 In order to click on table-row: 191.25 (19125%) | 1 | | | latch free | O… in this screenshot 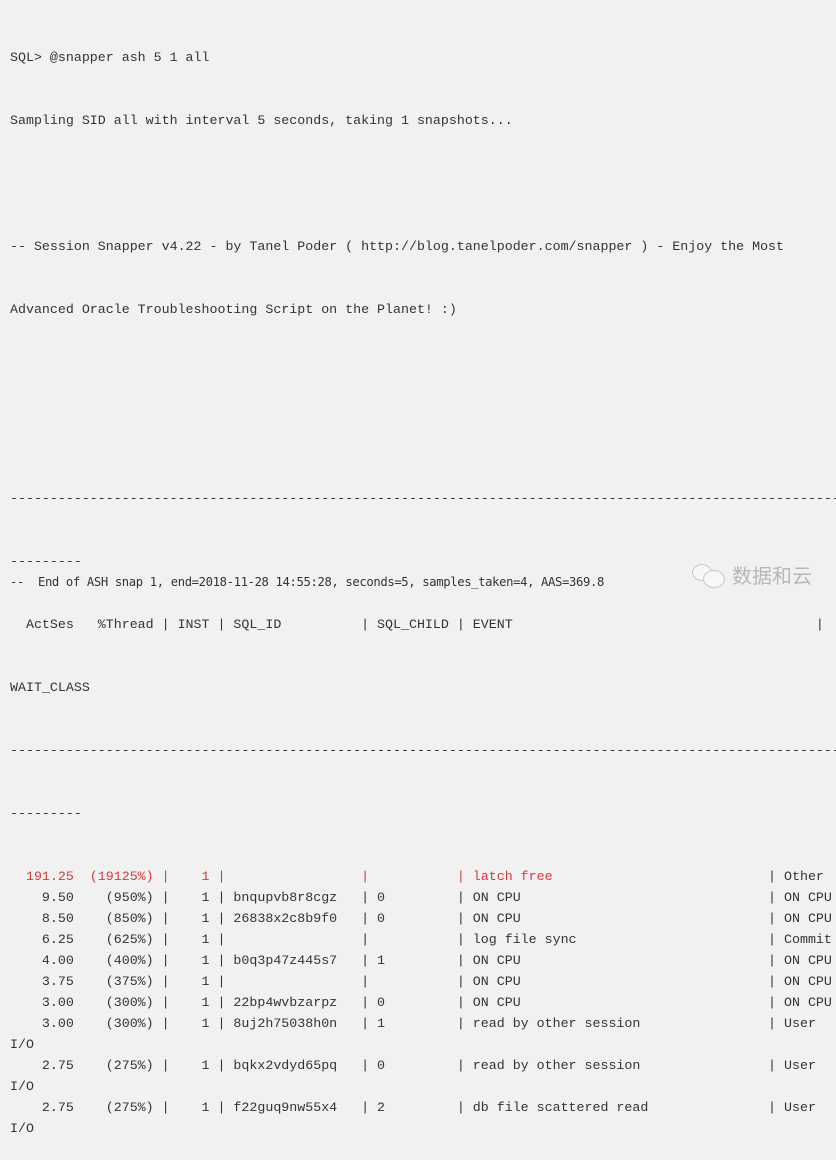, I will do `click(423, 876)`.